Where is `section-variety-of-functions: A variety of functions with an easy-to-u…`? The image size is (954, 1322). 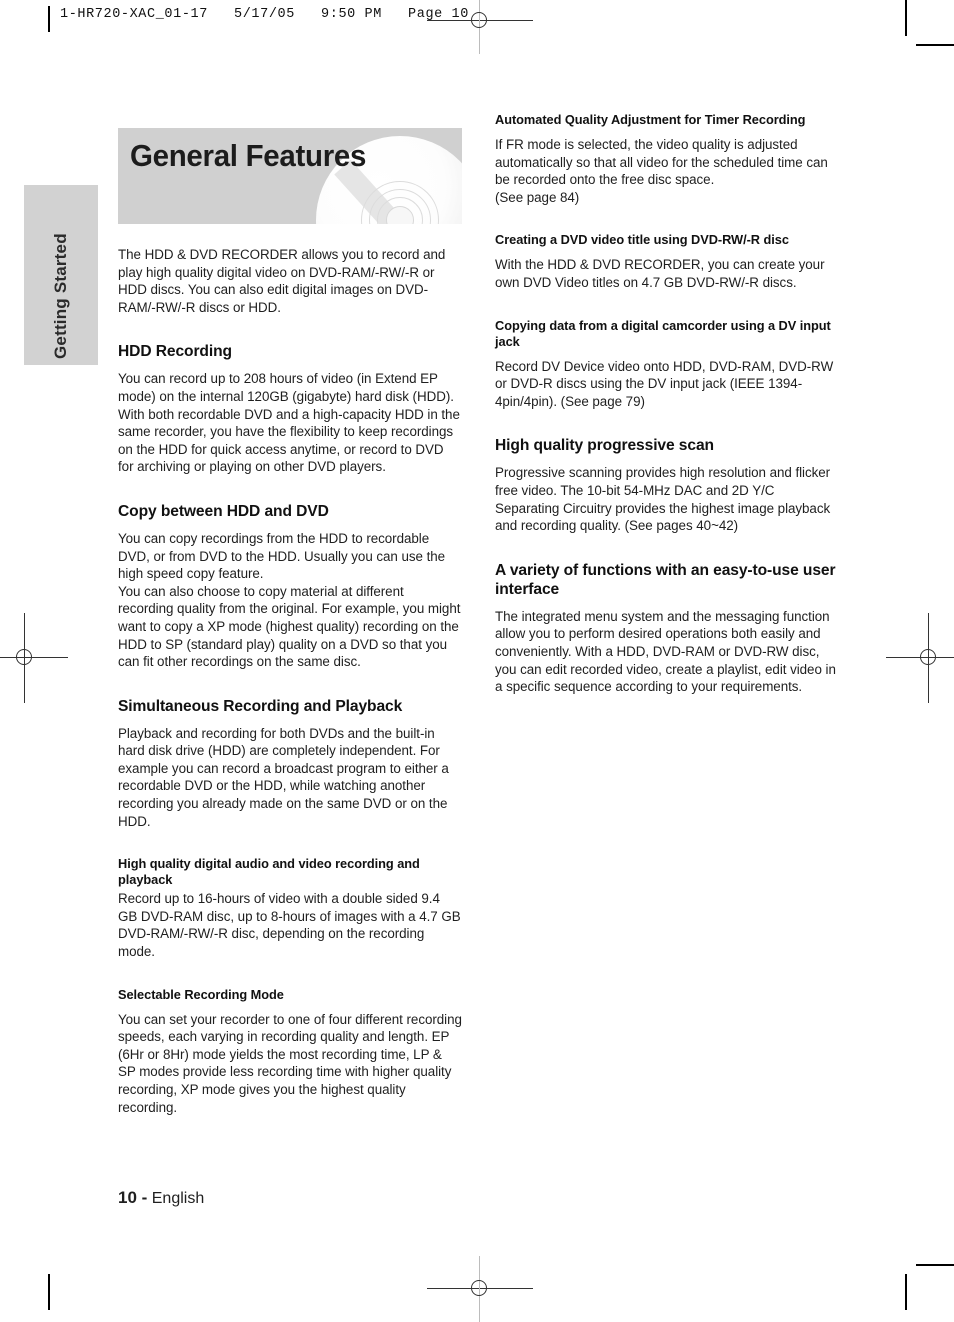
section-variety-of-functions: A variety of functions with an easy-to-u… is located at coordinates (667, 628).